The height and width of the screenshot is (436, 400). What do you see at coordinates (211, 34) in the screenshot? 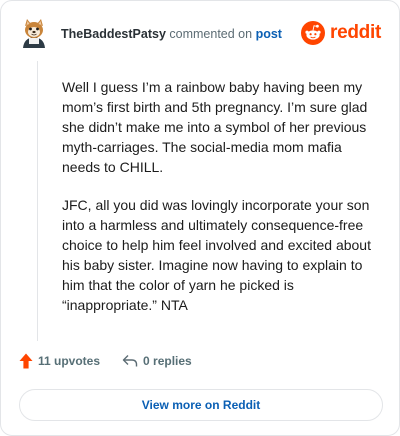
I see `byline-action-text: commented on` at bounding box center [211, 34].